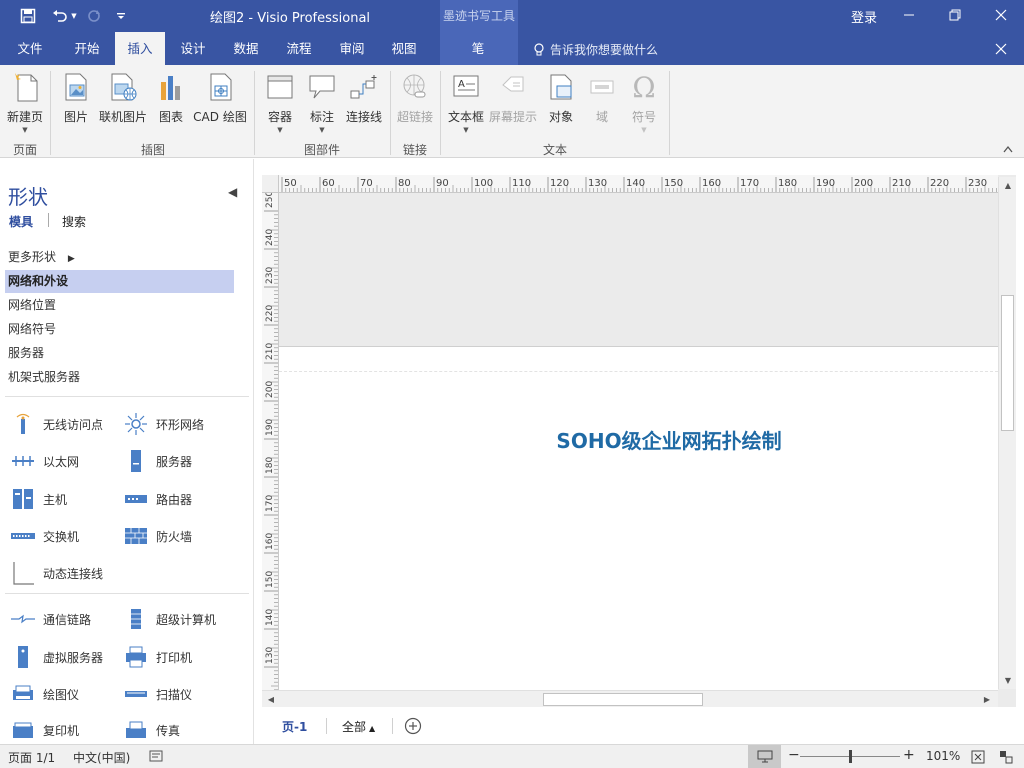 This screenshot has width=1024, height=768. What do you see at coordinates (644, 102) in the screenshot?
I see `symbol-button: Ω 符号 ▼` at bounding box center [644, 102].